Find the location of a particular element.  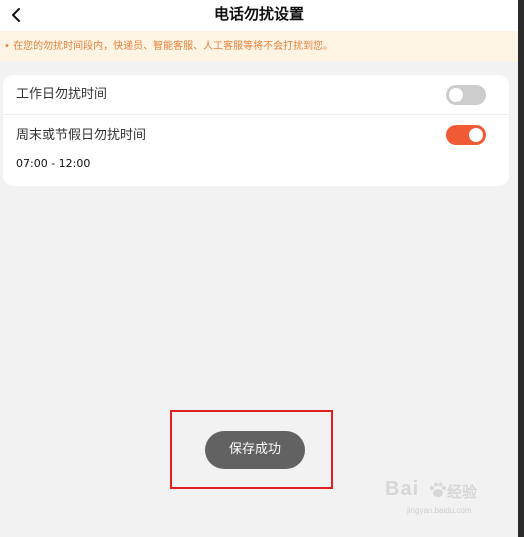

weekday-toggle is located at coordinates (466, 95).